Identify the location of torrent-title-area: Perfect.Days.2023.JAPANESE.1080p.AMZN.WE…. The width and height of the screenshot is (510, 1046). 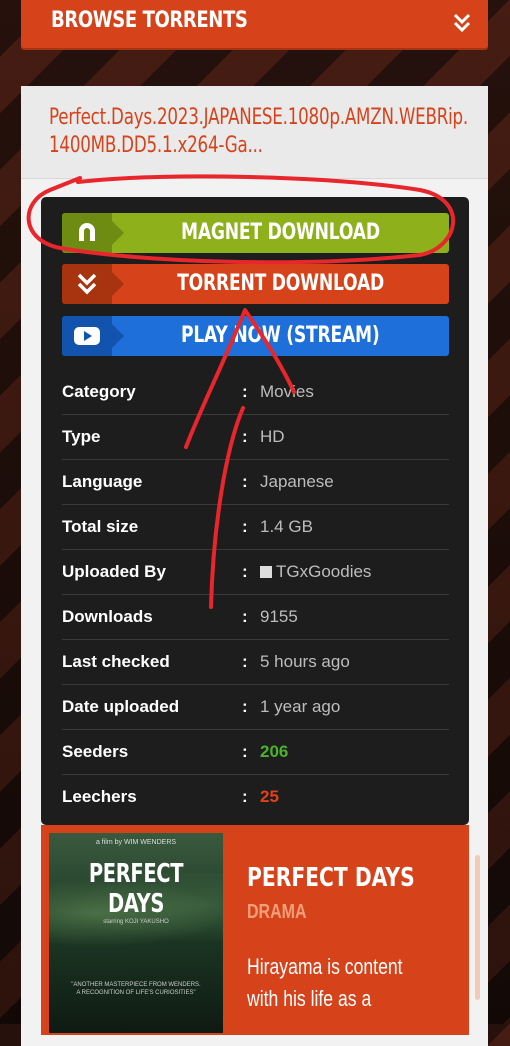
(254, 132).